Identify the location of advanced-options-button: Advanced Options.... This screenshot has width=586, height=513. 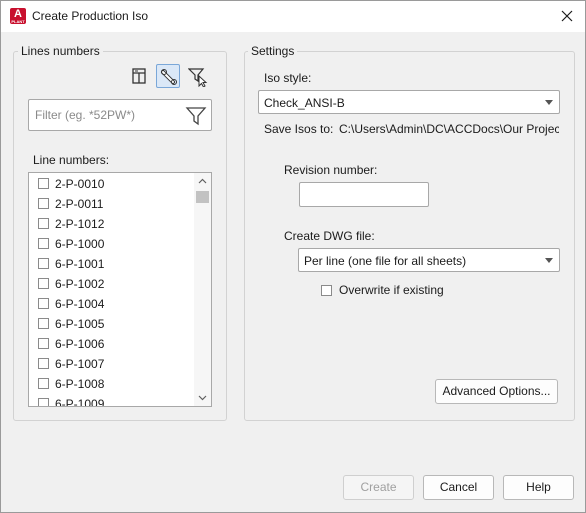
(496, 391).